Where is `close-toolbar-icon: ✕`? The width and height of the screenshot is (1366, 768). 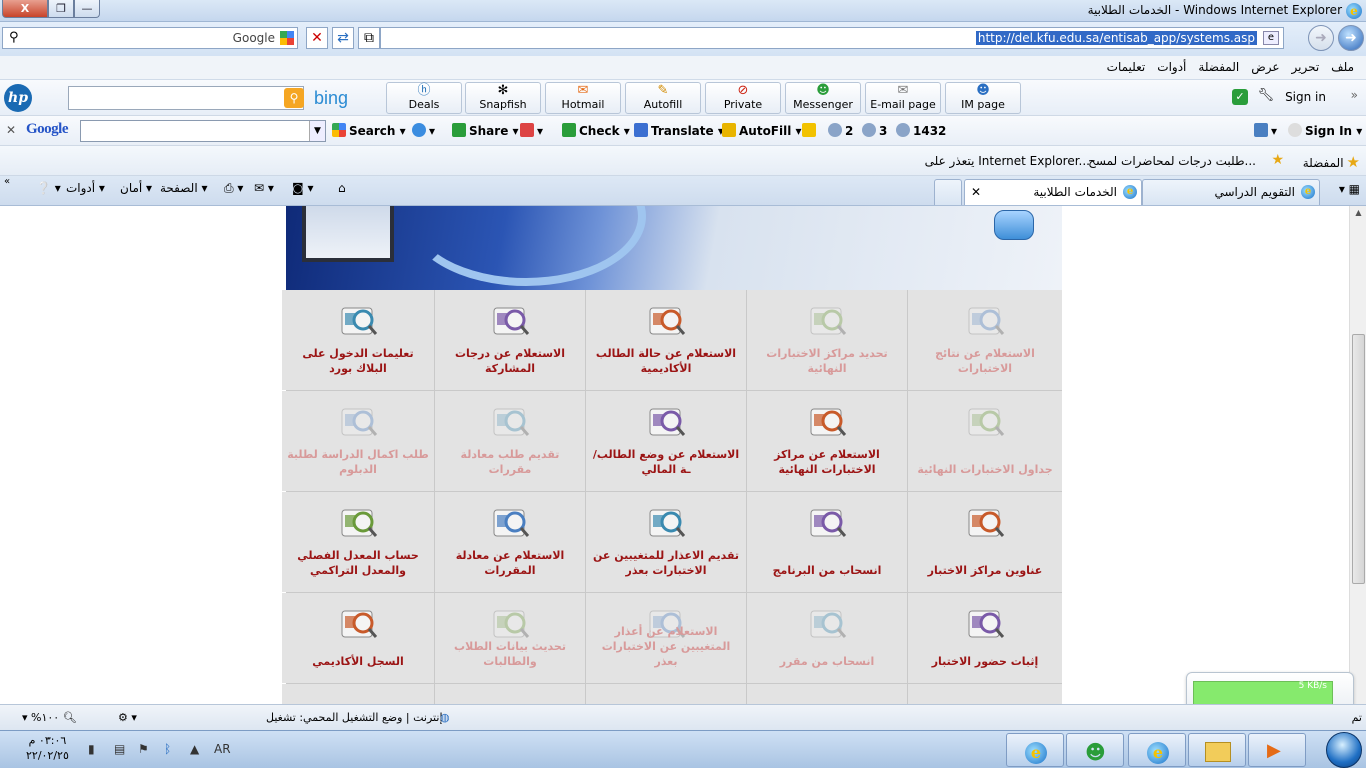 close-toolbar-icon: ✕ is located at coordinates (11, 130).